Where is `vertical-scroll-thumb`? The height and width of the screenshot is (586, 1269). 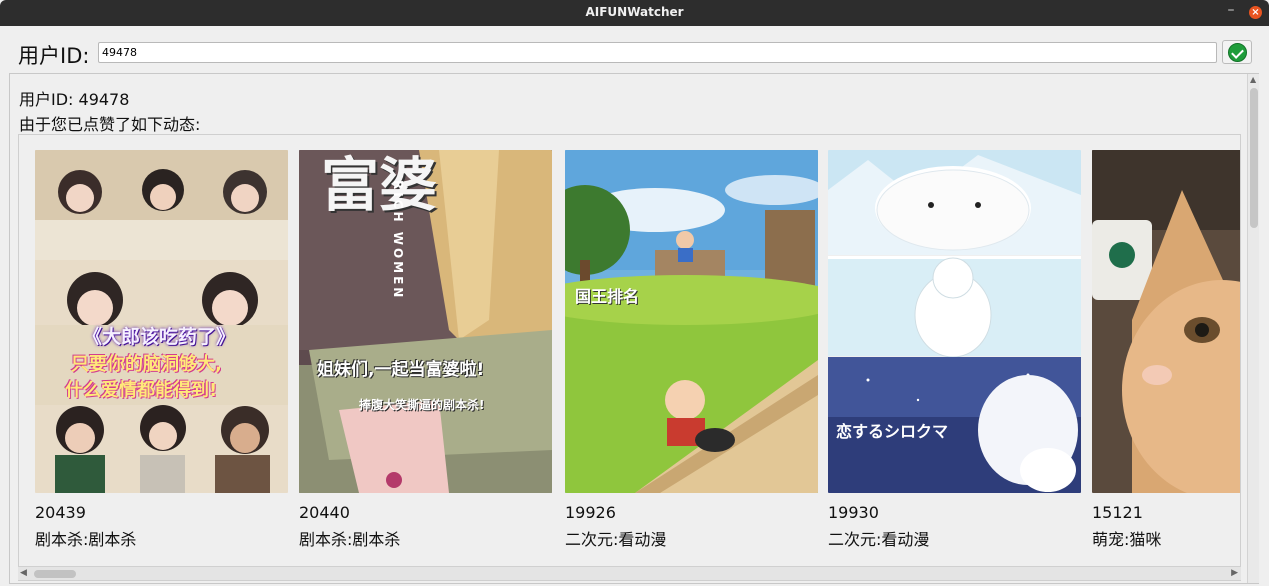
vertical-scroll-thumb is located at coordinates (1254, 158).